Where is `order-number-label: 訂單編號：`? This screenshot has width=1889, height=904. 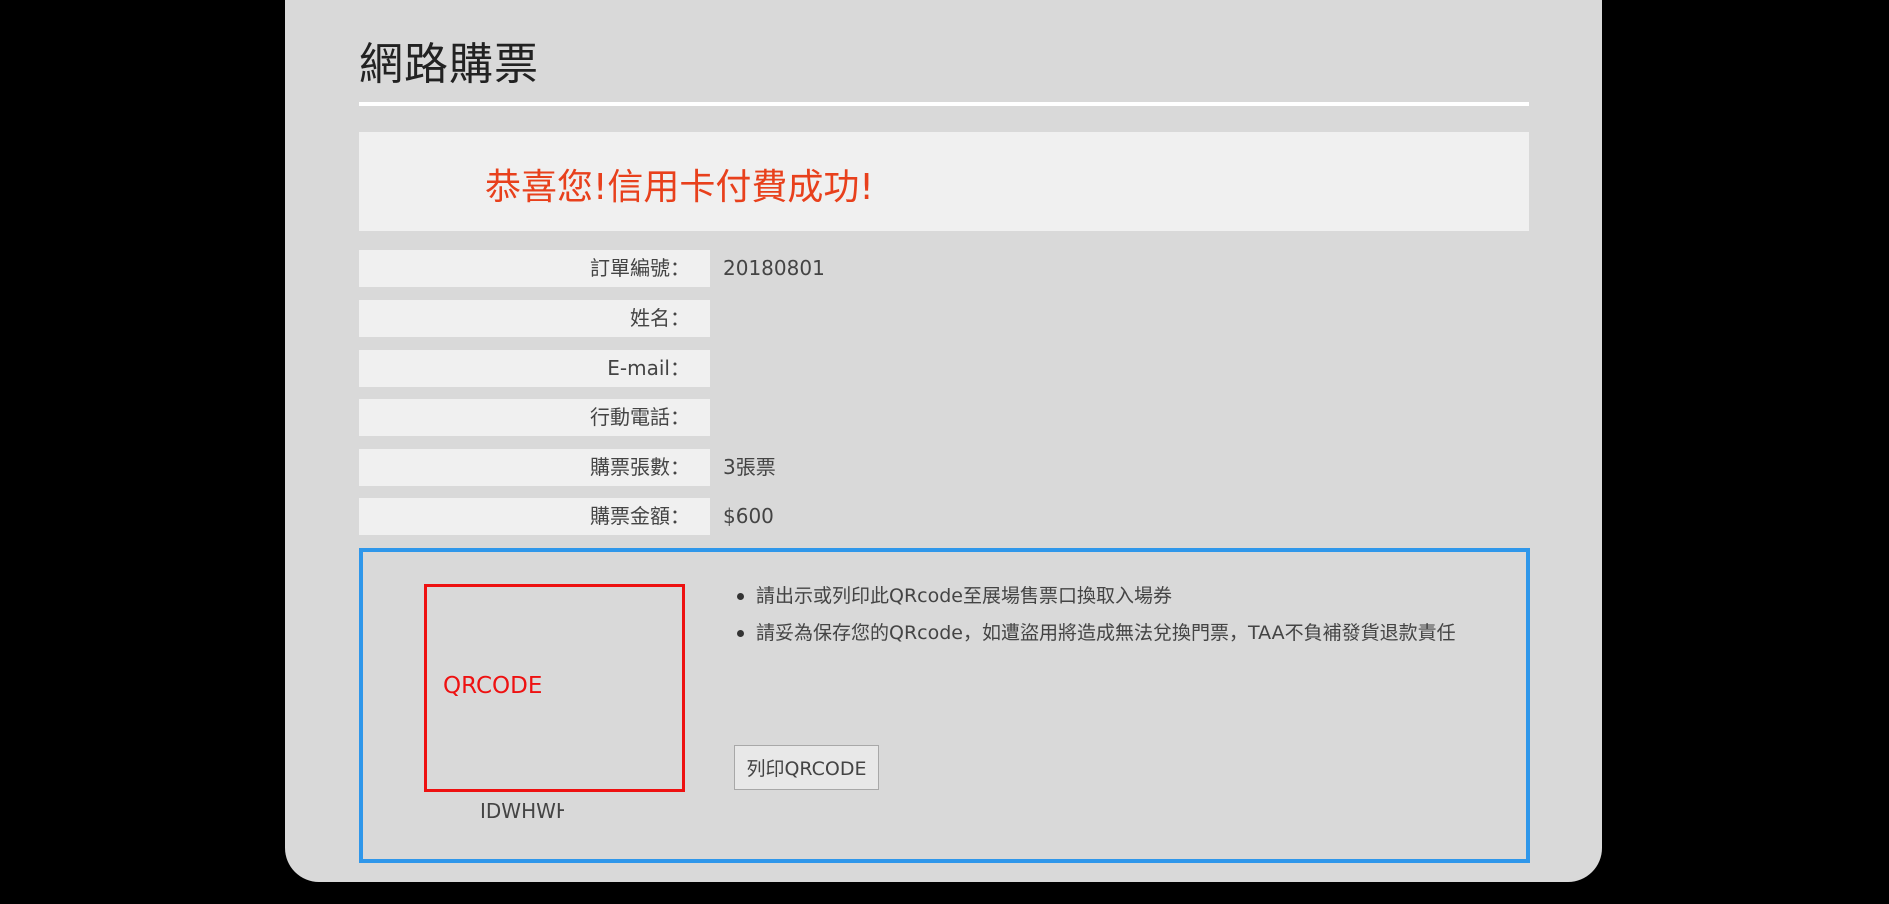
order-number-label: 訂單編號： is located at coordinates (534, 268).